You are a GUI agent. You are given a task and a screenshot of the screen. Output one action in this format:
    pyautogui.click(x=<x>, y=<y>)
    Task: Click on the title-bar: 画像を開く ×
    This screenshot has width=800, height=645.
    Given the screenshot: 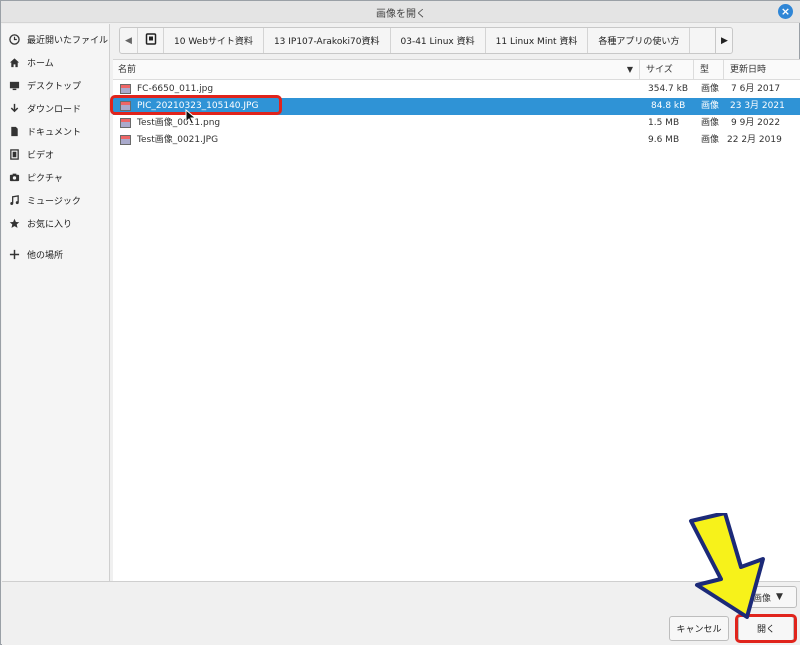 What is the action you would take?
    pyautogui.click(x=400, y=12)
    